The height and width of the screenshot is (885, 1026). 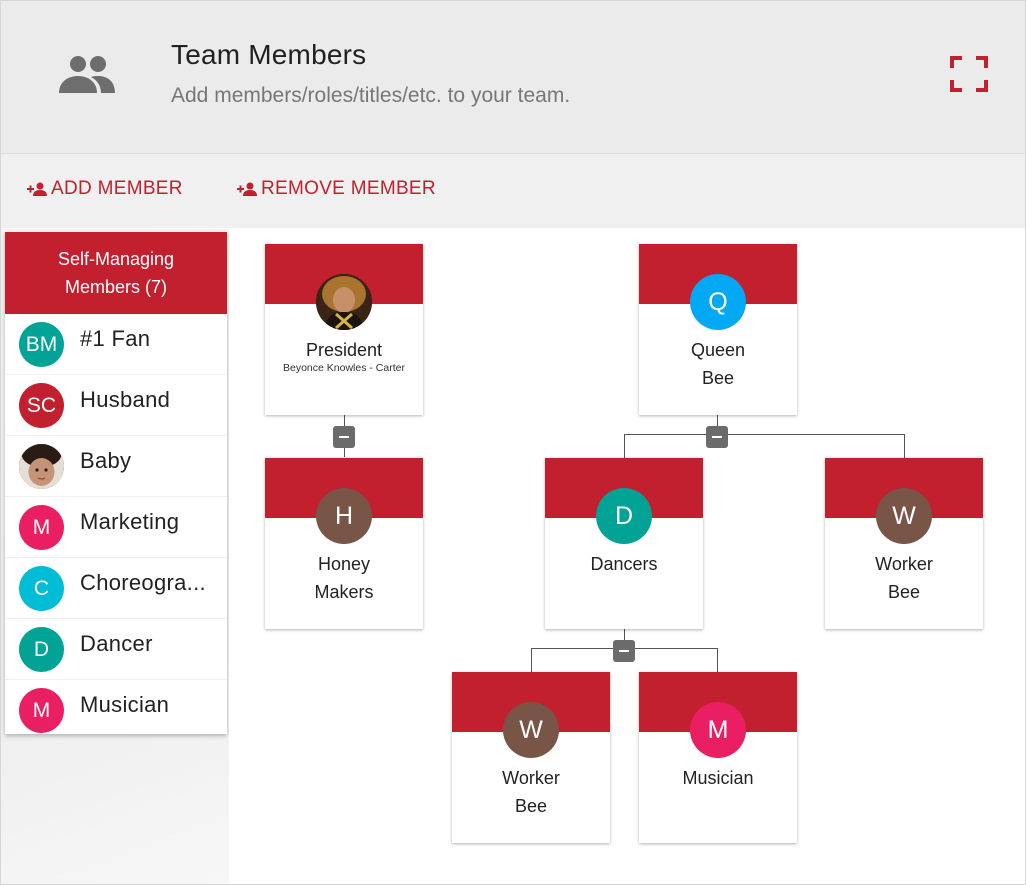 I want to click on list-item-label: Dancer, so click(x=116, y=643).